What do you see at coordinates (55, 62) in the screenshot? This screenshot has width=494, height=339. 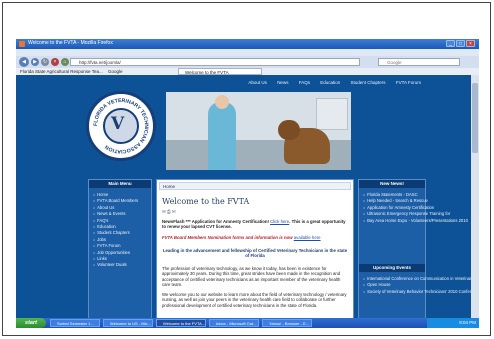 I see `stop-icon: ×` at bounding box center [55, 62].